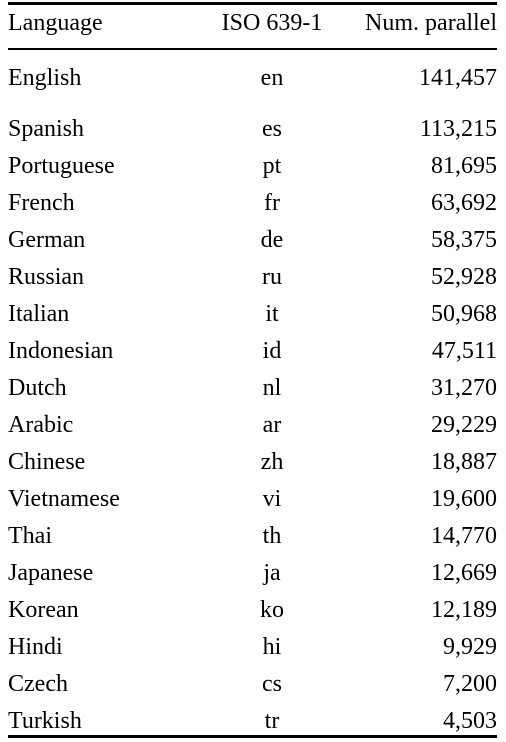 This screenshot has width=506, height=742. What do you see at coordinates (35, 647) in the screenshot?
I see `cell-language: Hindi` at bounding box center [35, 647].